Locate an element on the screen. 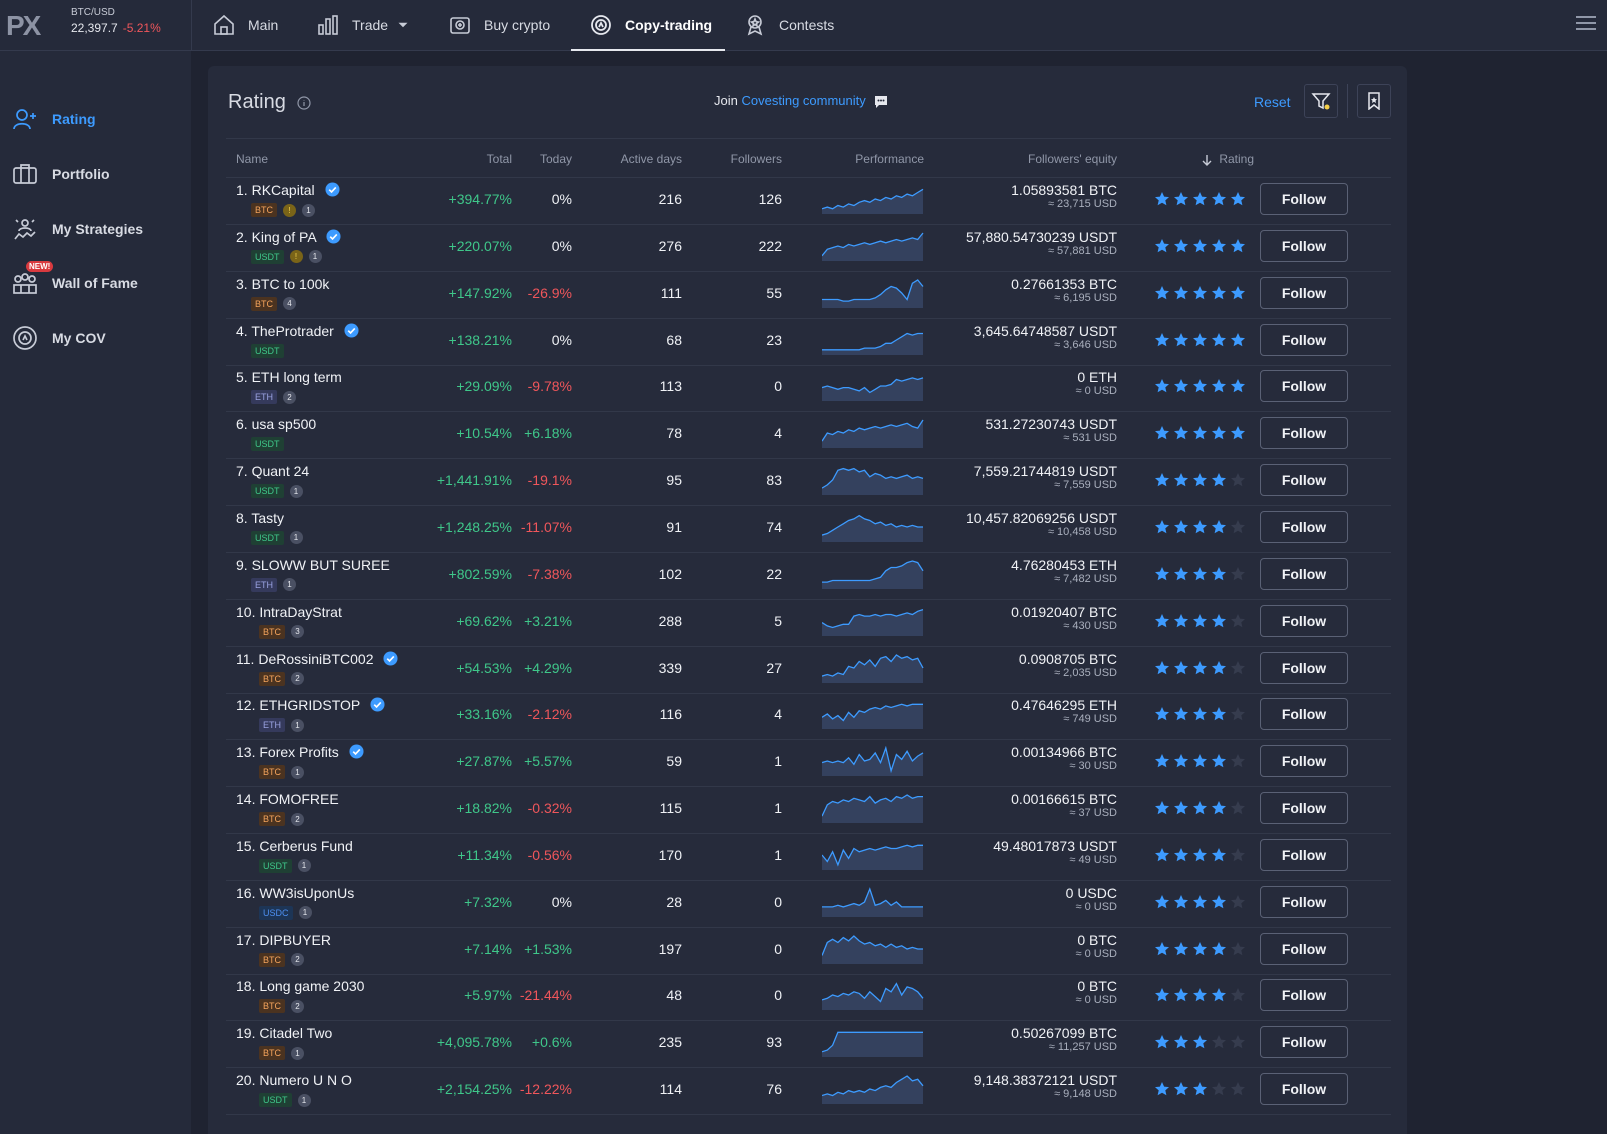 The height and width of the screenshot is (1134, 1607). strategy-name: 6. usa sp500 is located at coordinates (276, 424).